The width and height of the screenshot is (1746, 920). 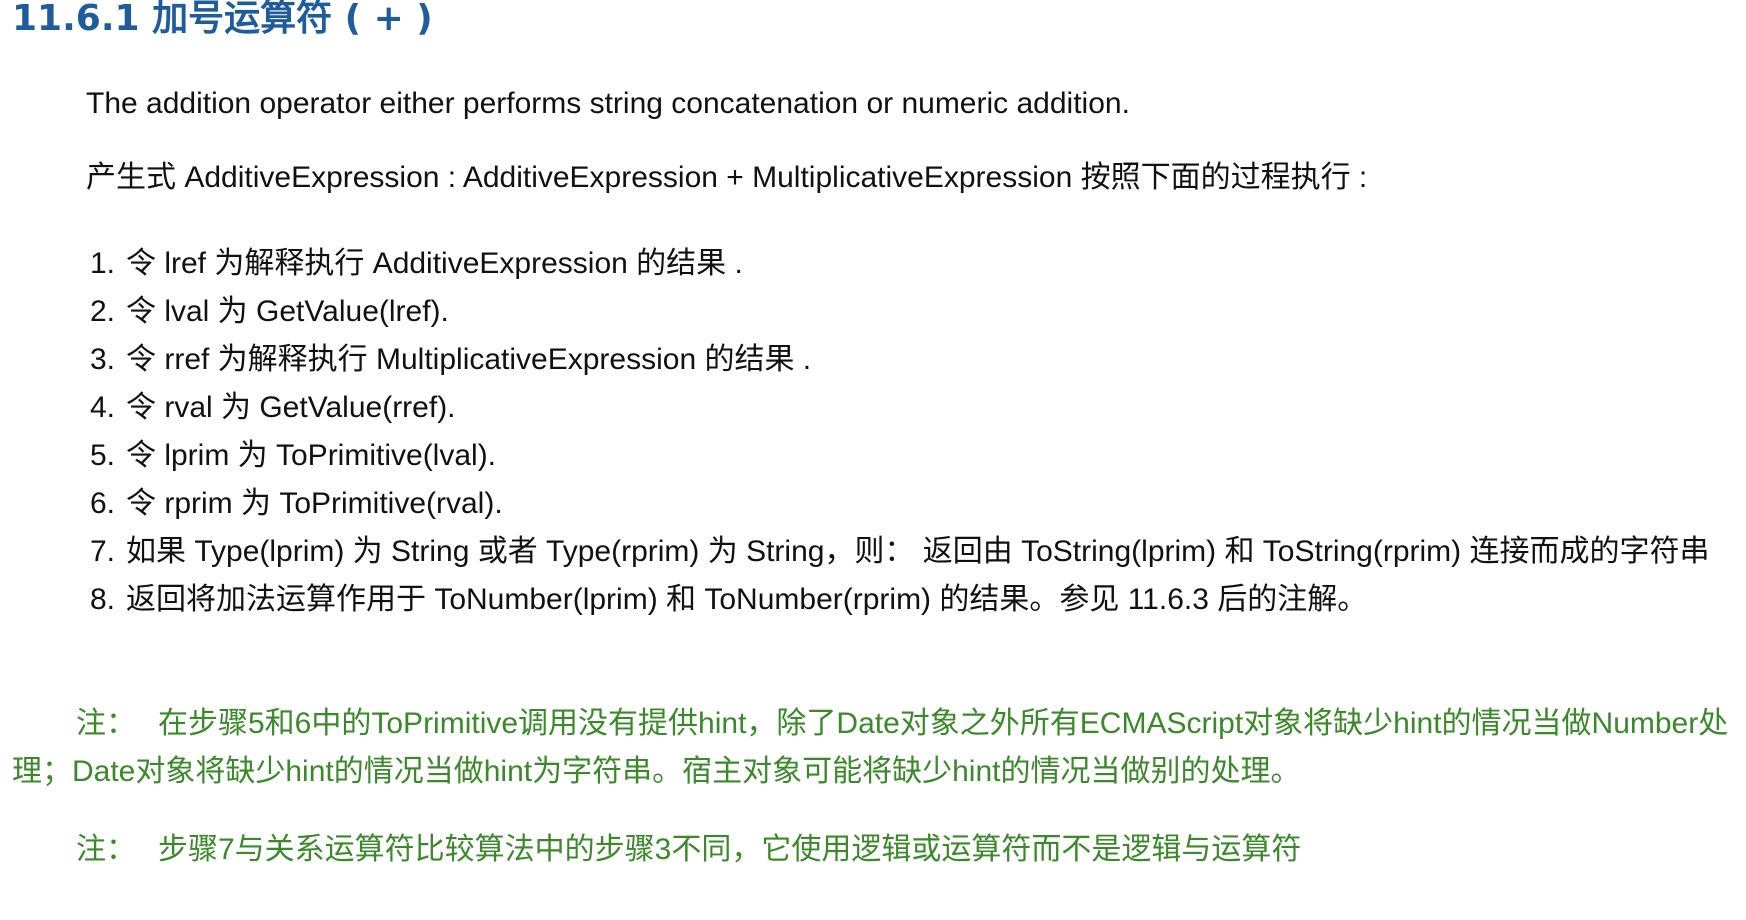 I want to click on step-text: 令 lval 为 GetValue(lref)., so click(x=287, y=311).